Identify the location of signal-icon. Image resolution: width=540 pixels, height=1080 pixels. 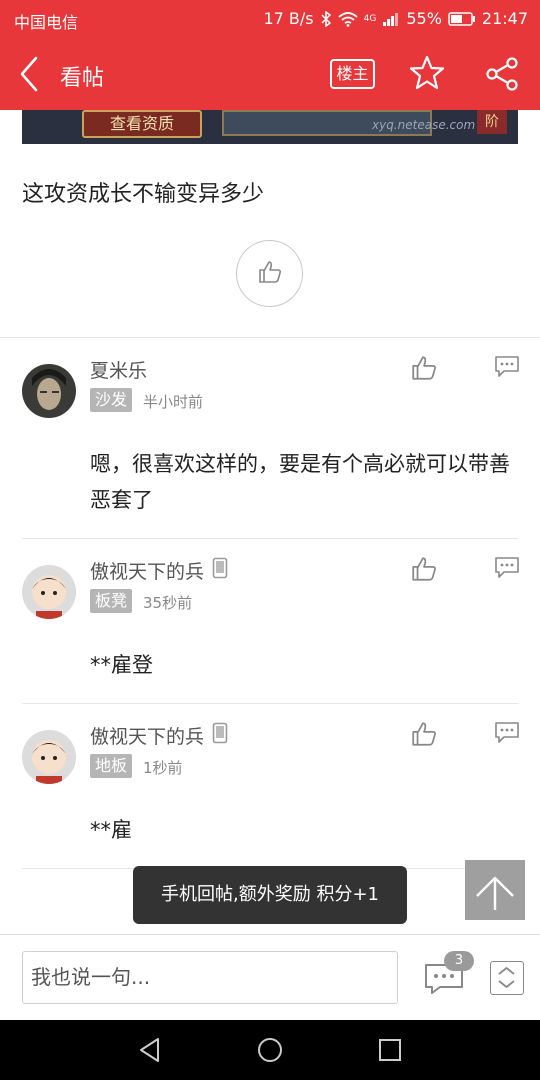
(391, 19).